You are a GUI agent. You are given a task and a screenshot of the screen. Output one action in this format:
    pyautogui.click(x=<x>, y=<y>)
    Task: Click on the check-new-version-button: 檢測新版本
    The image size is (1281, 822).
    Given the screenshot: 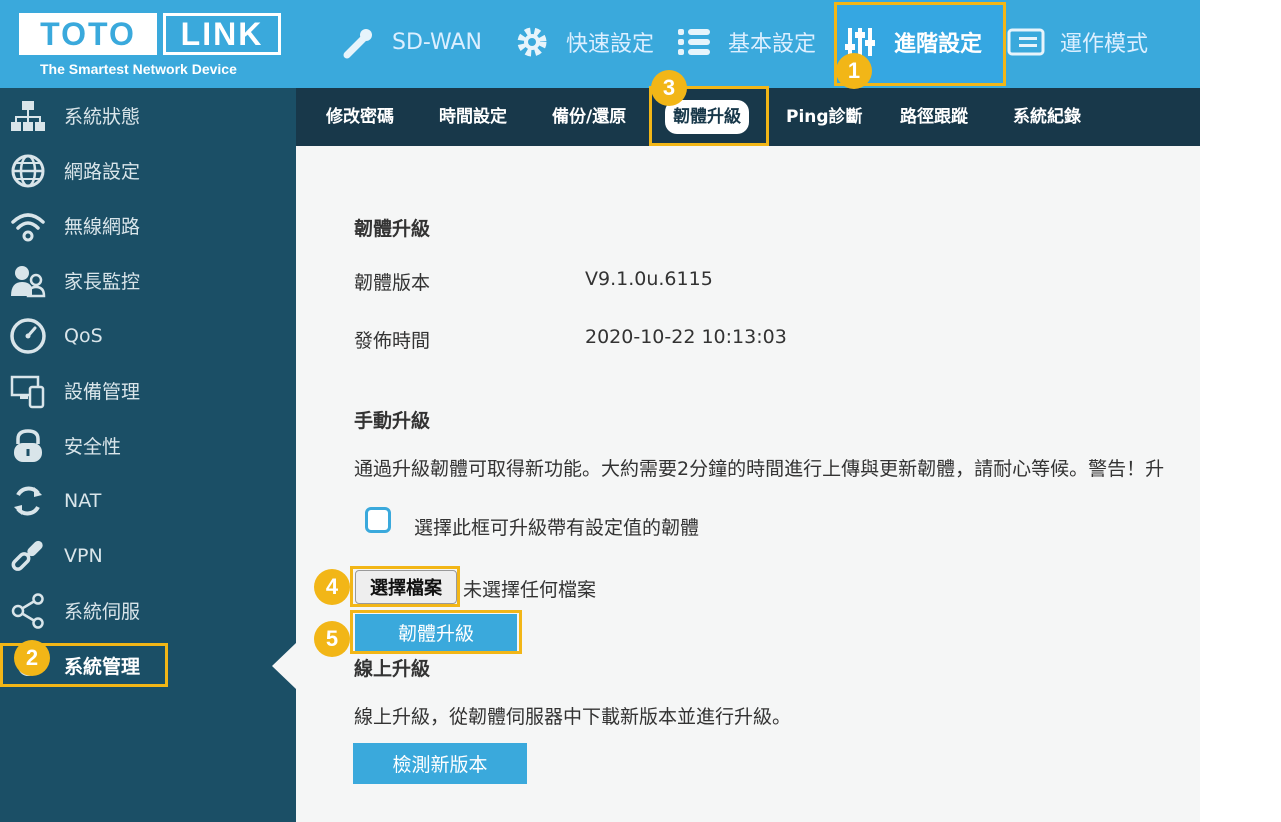 What is the action you would take?
    pyautogui.click(x=440, y=763)
    